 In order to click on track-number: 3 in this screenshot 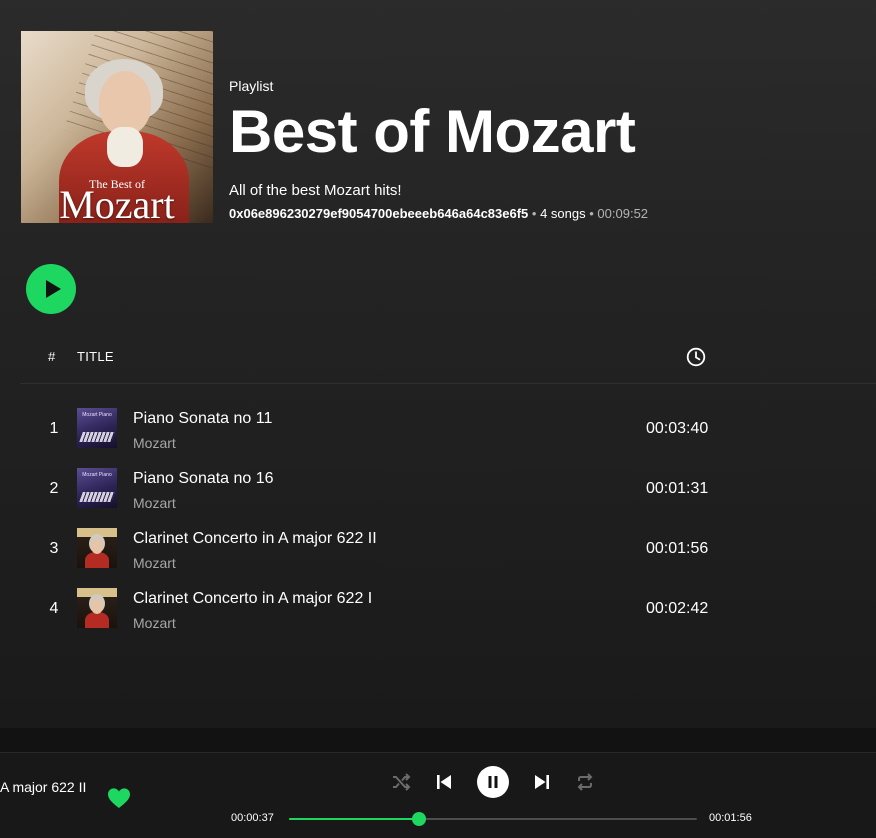, I will do `click(54, 548)`.